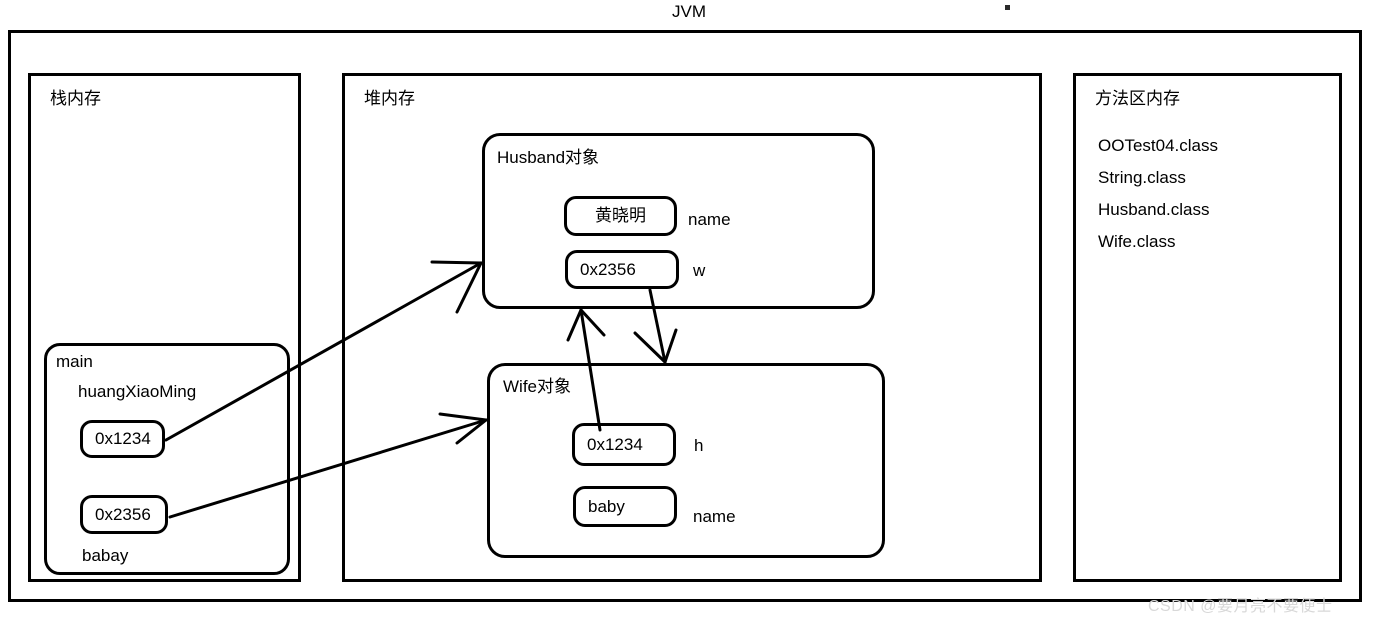 The height and width of the screenshot is (620, 1374). Describe the element at coordinates (537, 386) in the screenshot. I see `wife-object-title: Wife对象` at that location.